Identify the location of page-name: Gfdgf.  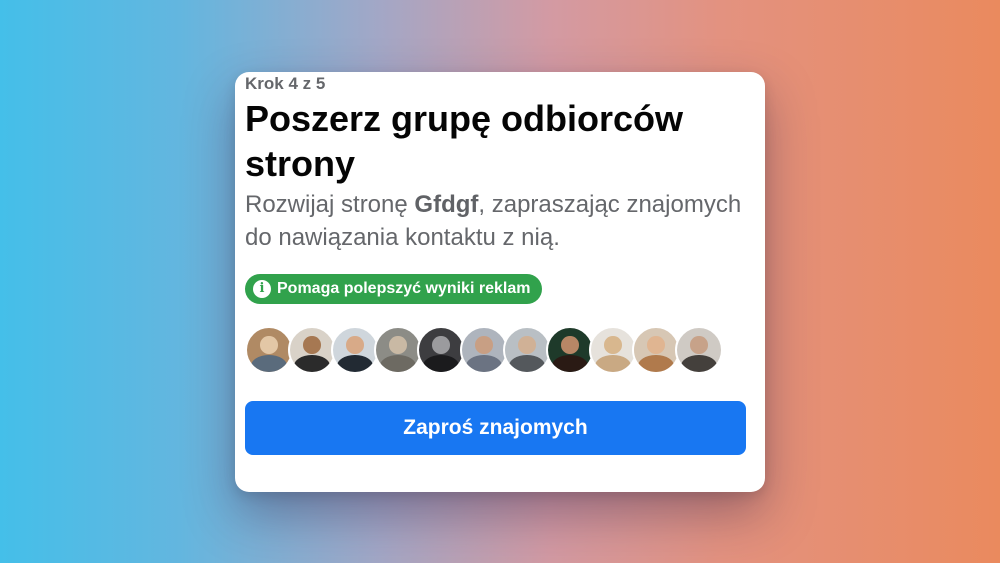
(446, 204).